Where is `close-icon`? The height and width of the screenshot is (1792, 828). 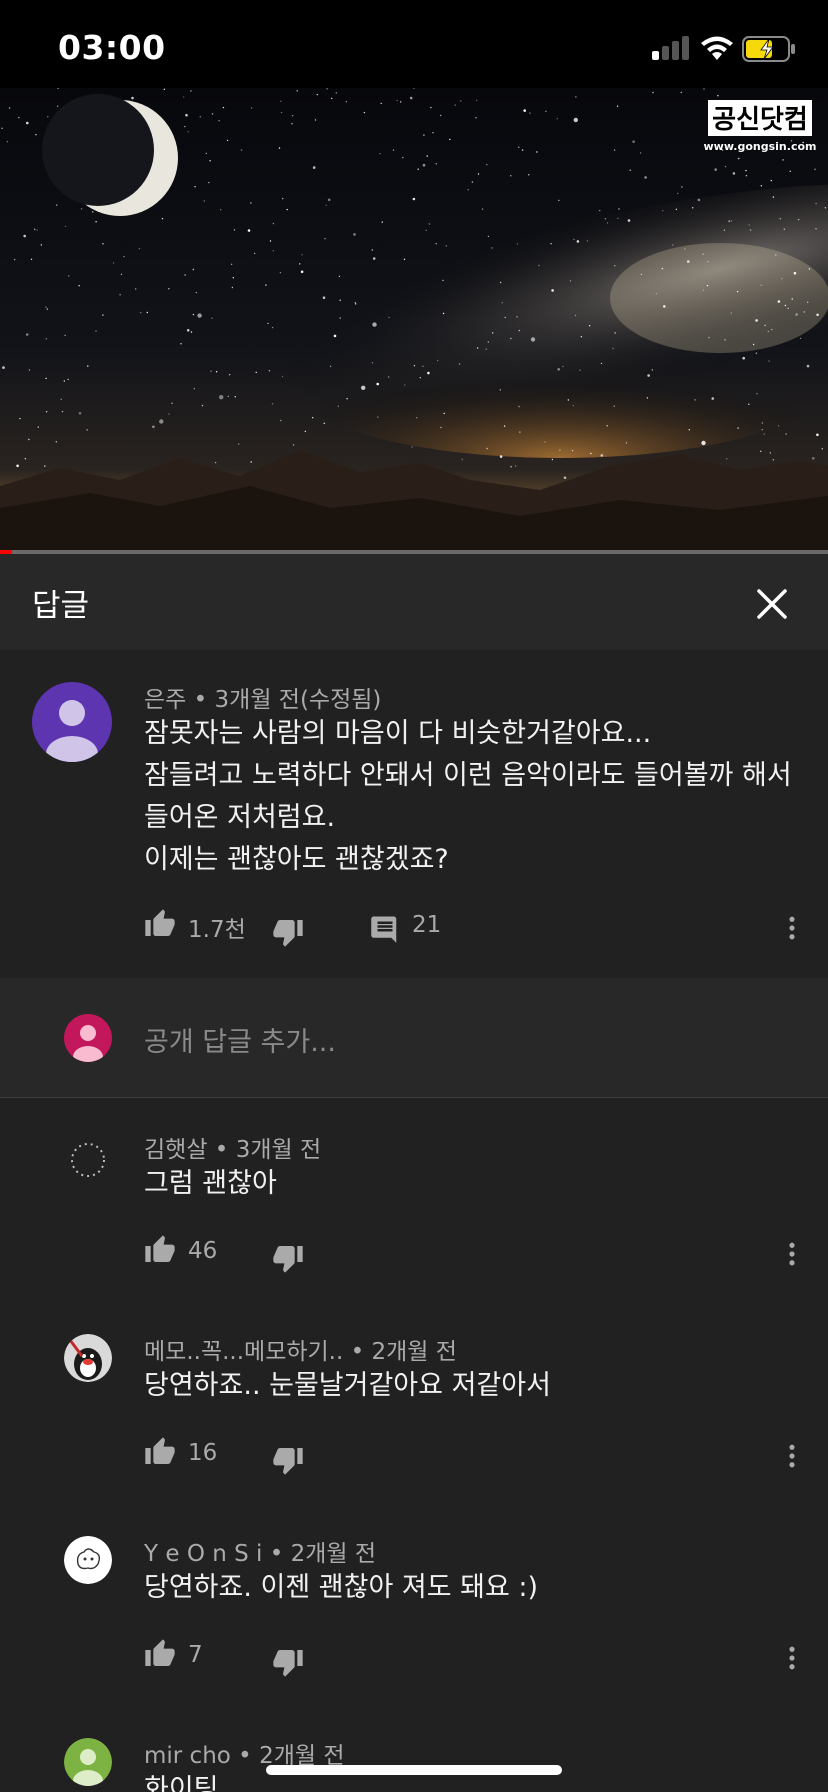 close-icon is located at coordinates (772, 604).